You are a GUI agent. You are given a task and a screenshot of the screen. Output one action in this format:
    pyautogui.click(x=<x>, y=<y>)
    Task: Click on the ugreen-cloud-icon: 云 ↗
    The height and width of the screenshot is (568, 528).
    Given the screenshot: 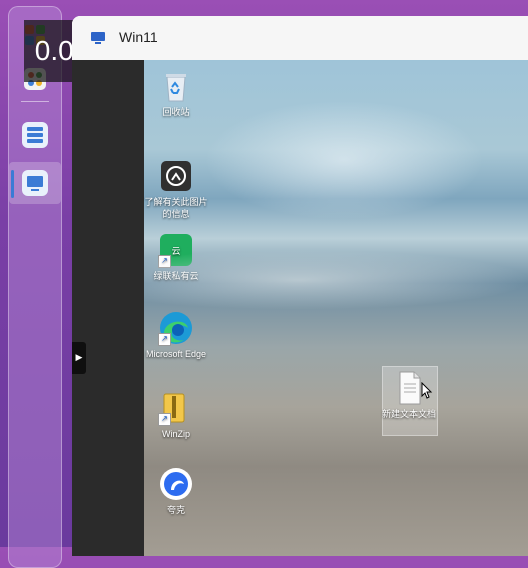 What is the action you would take?
    pyautogui.click(x=176, y=250)
    